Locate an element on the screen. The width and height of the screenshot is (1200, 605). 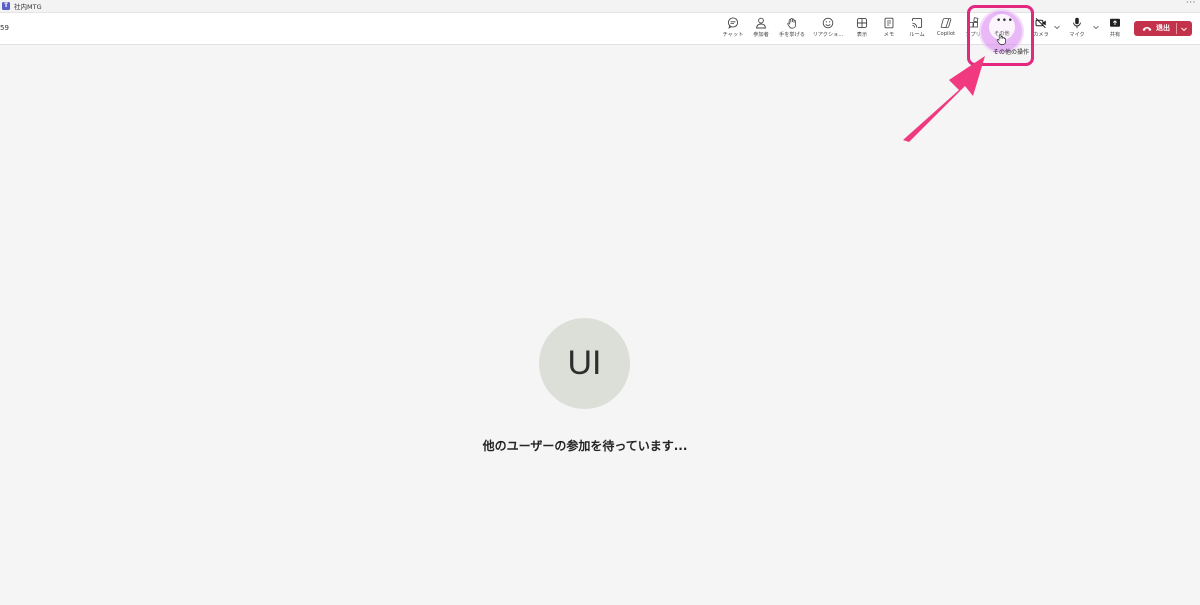
copilot-icon is located at coordinates (946, 23).